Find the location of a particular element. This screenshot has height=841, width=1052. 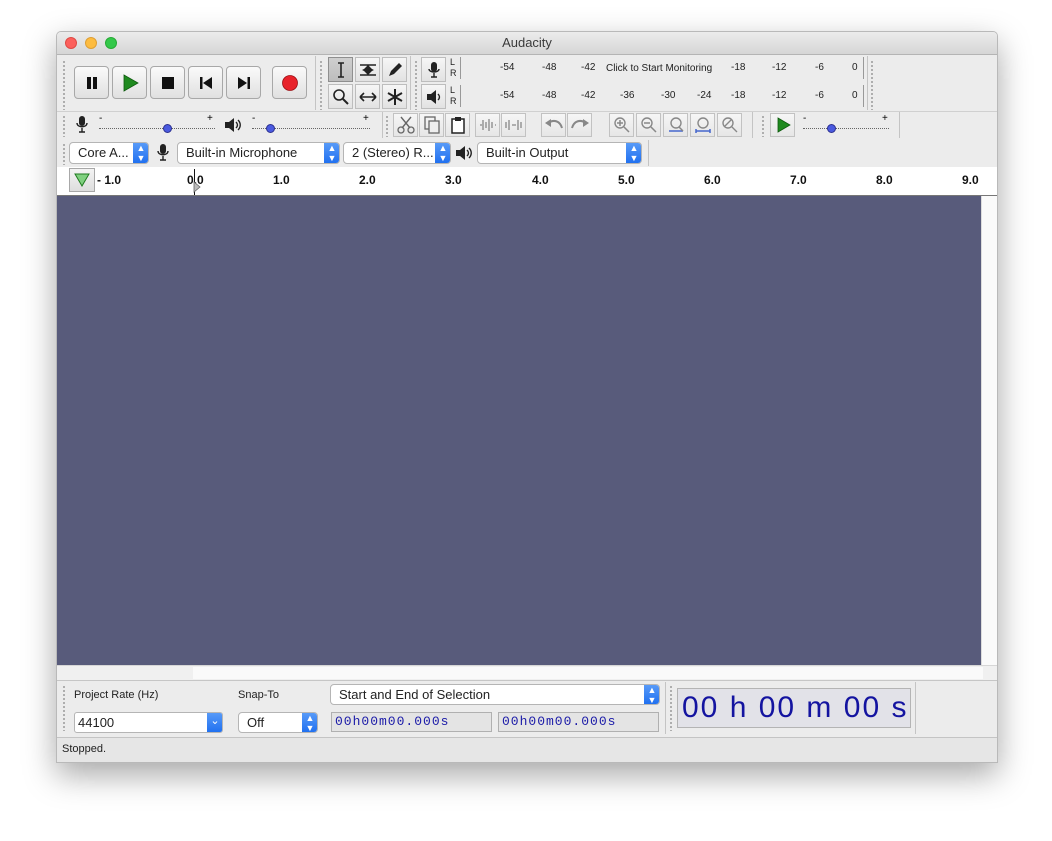

fit-selection-button is located at coordinates (675, 125).